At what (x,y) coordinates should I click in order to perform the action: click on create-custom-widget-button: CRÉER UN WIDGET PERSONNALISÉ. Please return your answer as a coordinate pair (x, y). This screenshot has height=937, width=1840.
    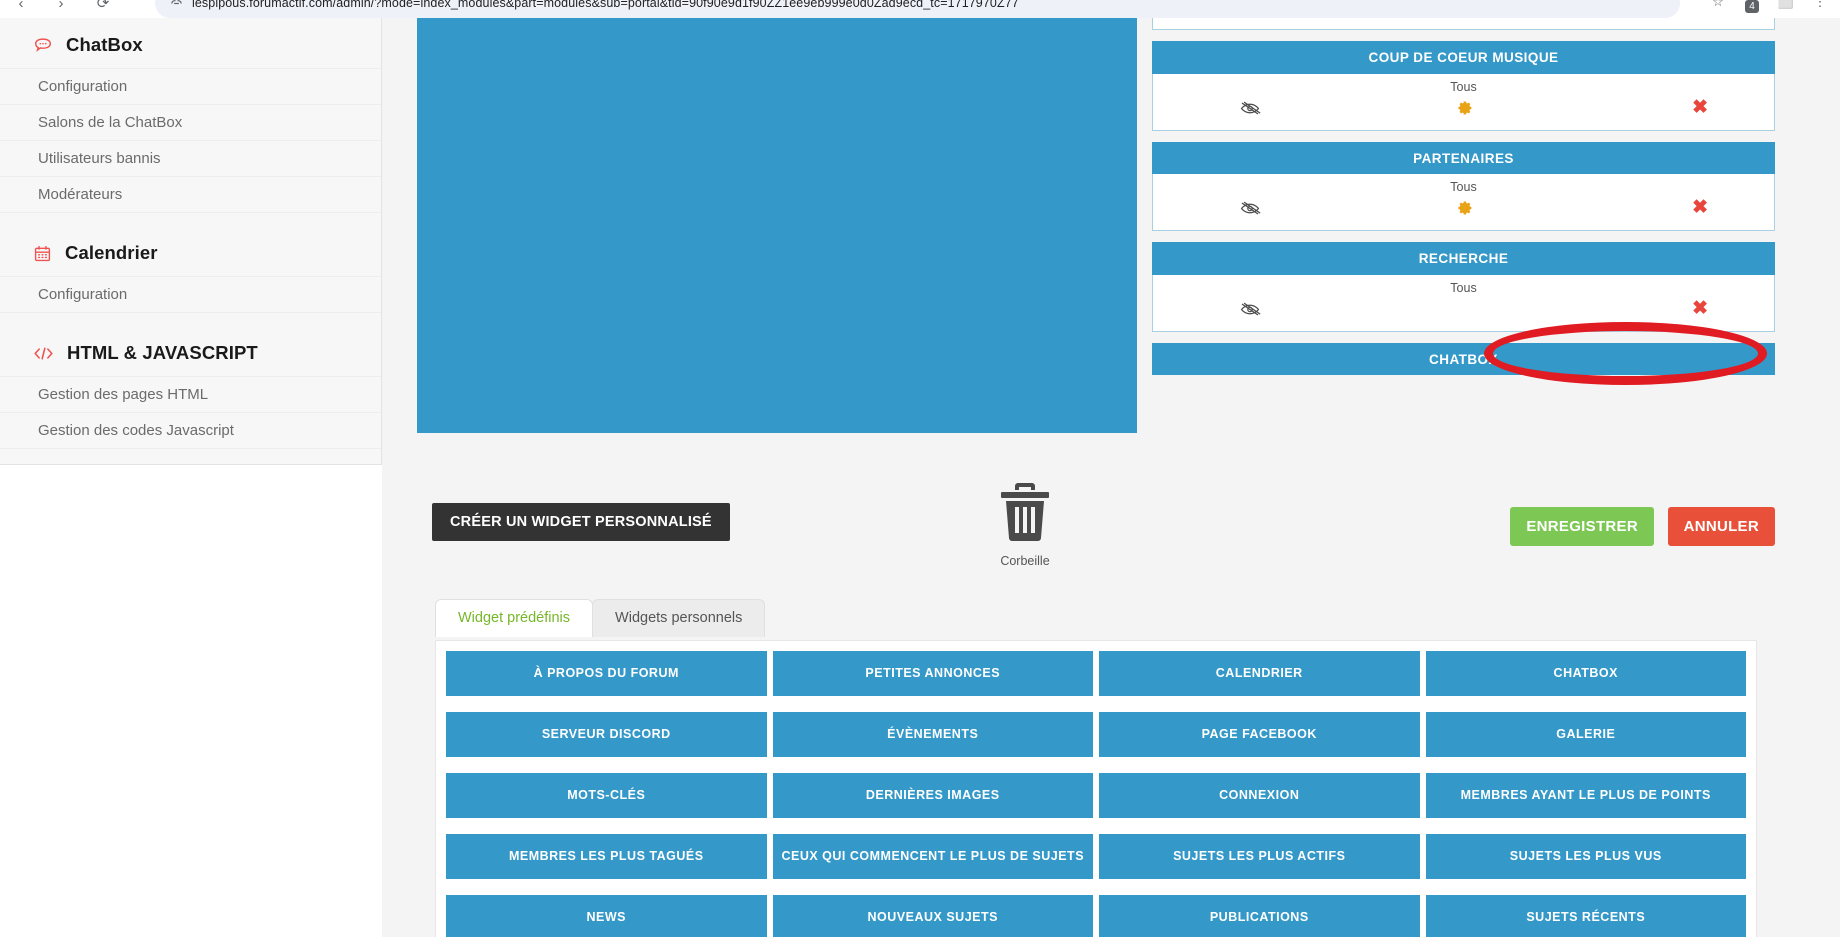
    Looking at the image, I should click on (581, 522).